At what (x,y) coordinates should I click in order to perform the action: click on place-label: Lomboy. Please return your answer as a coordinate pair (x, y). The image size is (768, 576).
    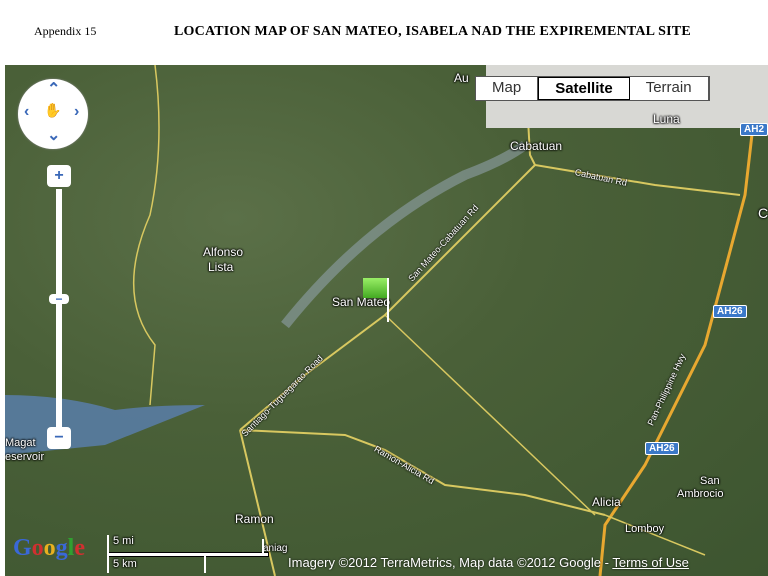
    Looking at the image, I should click on (645, 529).